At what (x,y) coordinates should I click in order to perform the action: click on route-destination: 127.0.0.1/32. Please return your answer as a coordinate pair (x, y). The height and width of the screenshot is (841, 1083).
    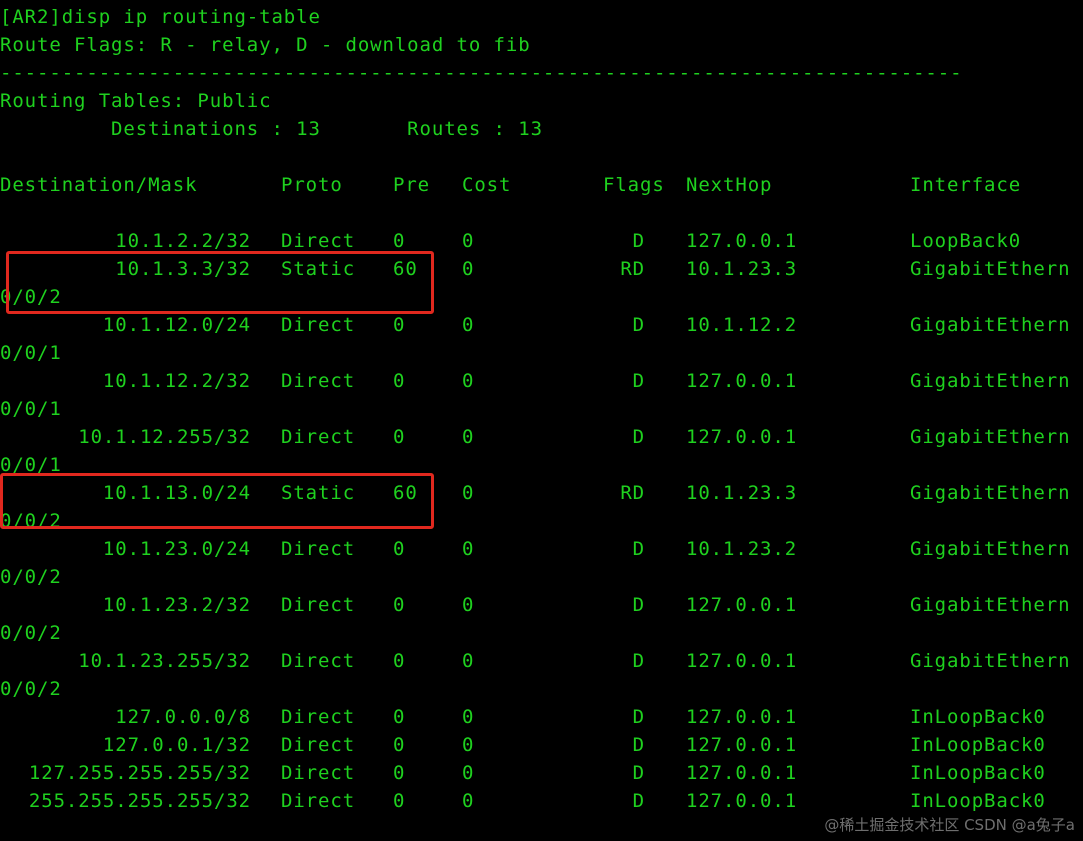
    Looking at the image, I should click on (176, 745).